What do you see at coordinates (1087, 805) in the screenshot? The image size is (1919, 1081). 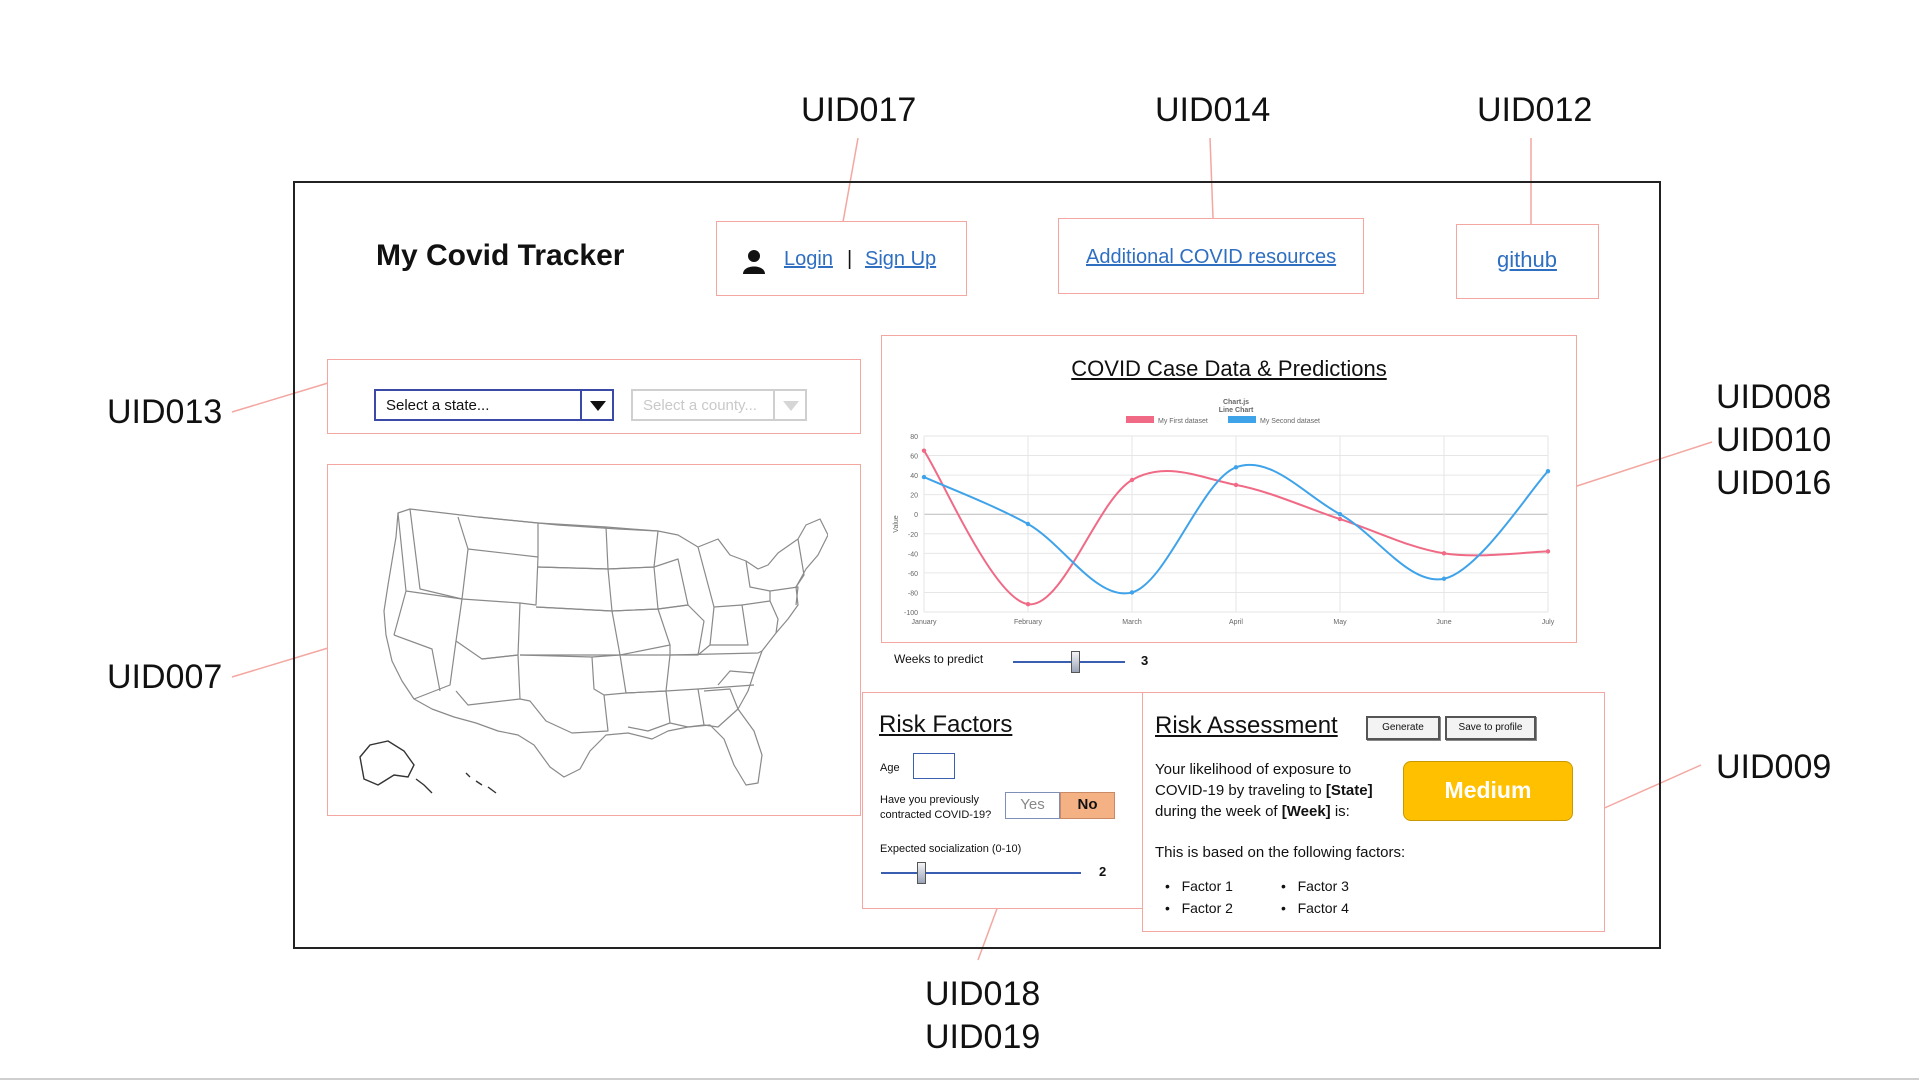 I see `contracted-no-button: No` at bounding box center [1087, 805].